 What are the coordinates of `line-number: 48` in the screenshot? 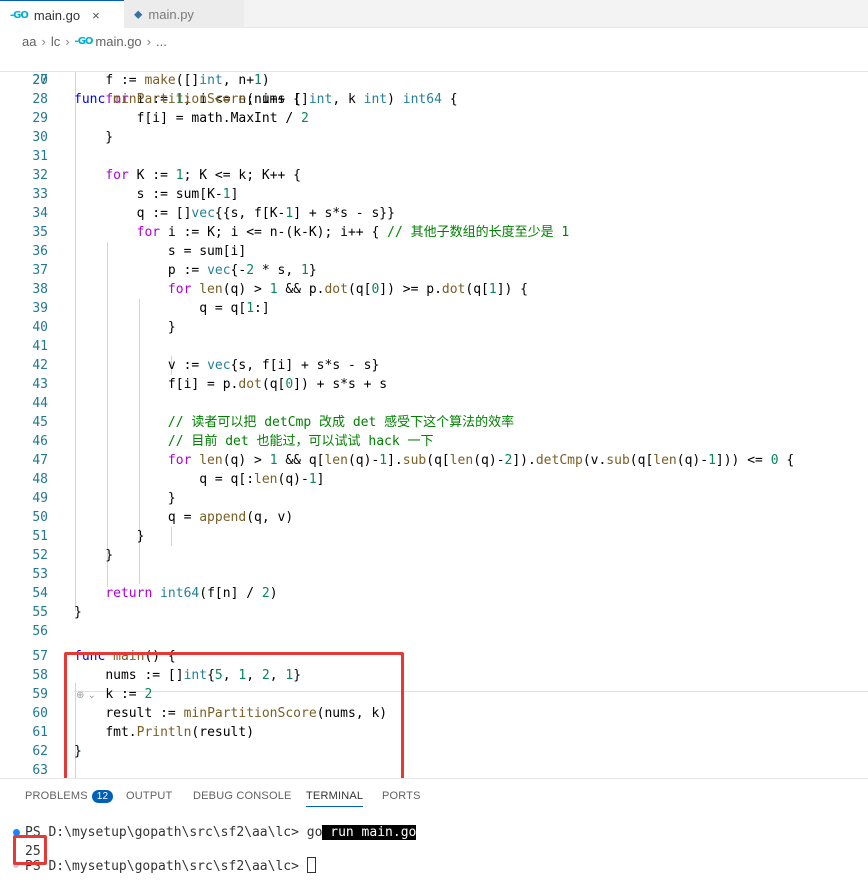 It's located at (40, 479).